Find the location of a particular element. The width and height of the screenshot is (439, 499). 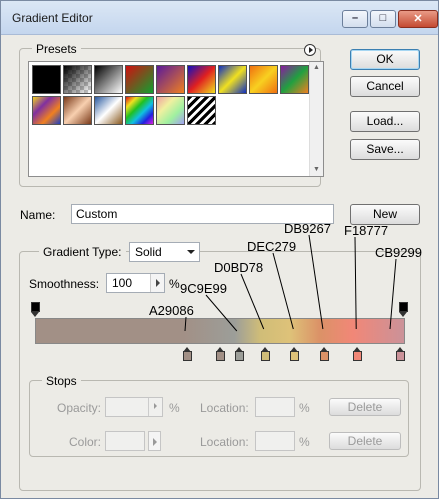

opacity-location-unit: % is located at coordinates (304, 408).